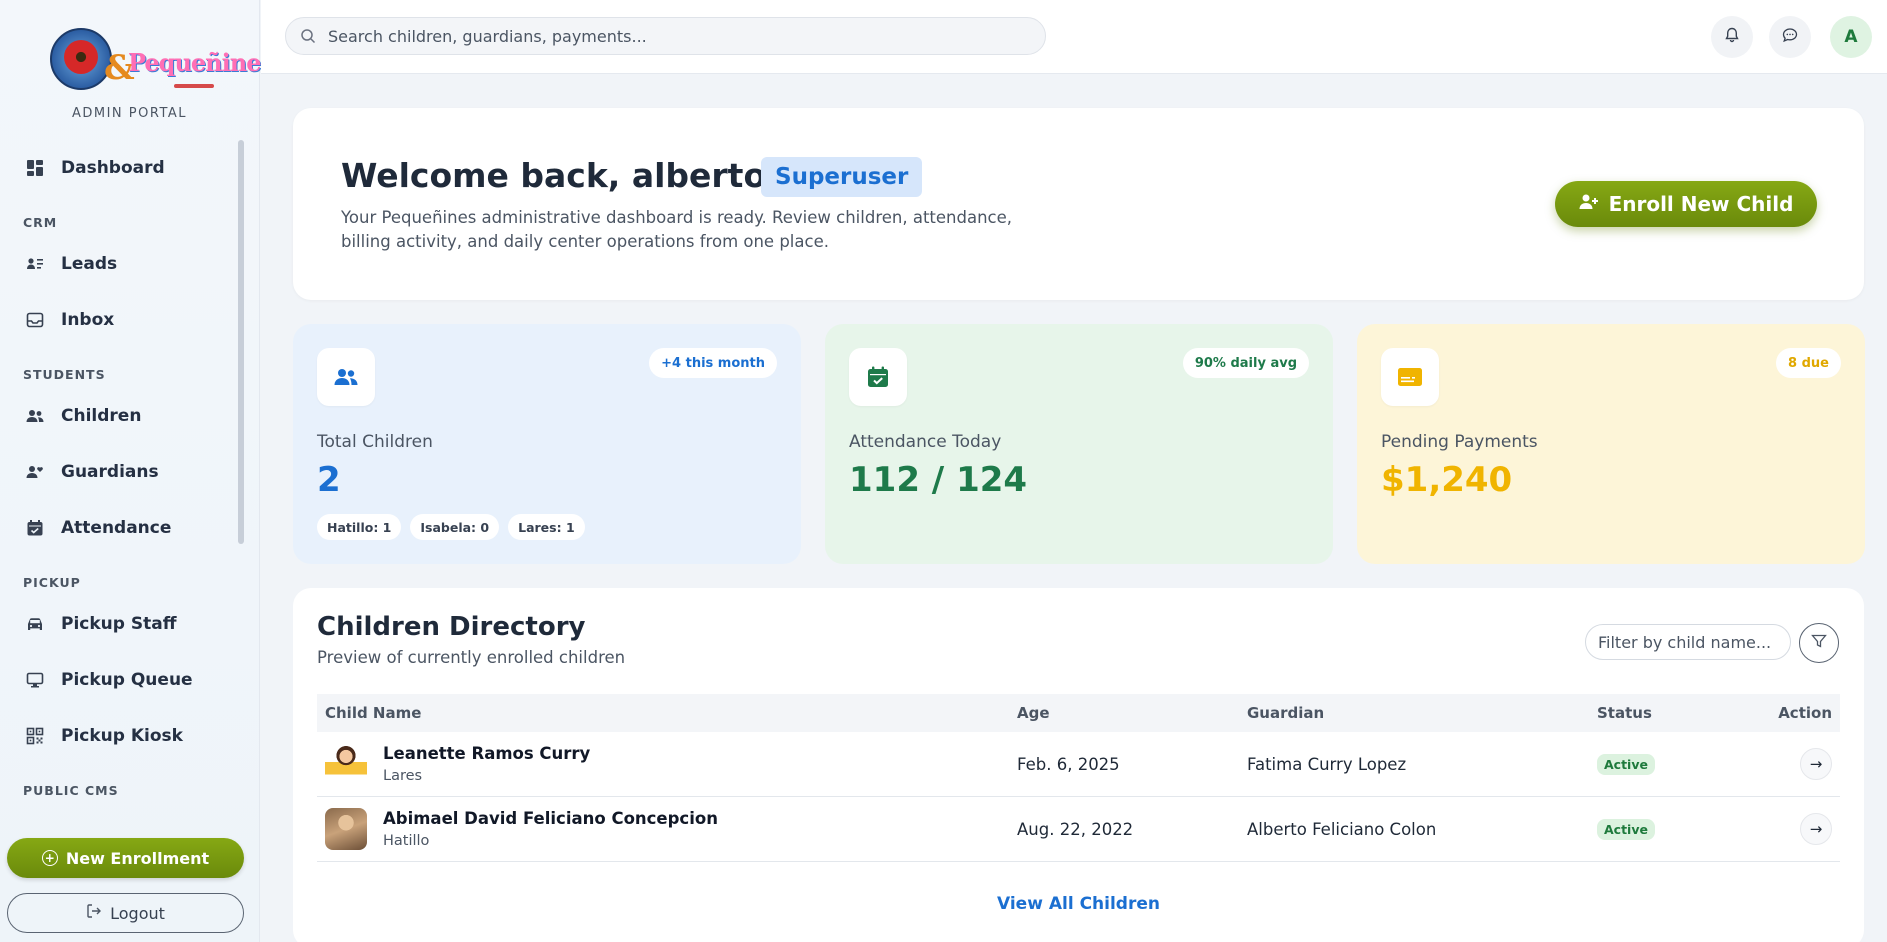  I want to click on logo-wordmark: Pequeñines, so click(201, 62).